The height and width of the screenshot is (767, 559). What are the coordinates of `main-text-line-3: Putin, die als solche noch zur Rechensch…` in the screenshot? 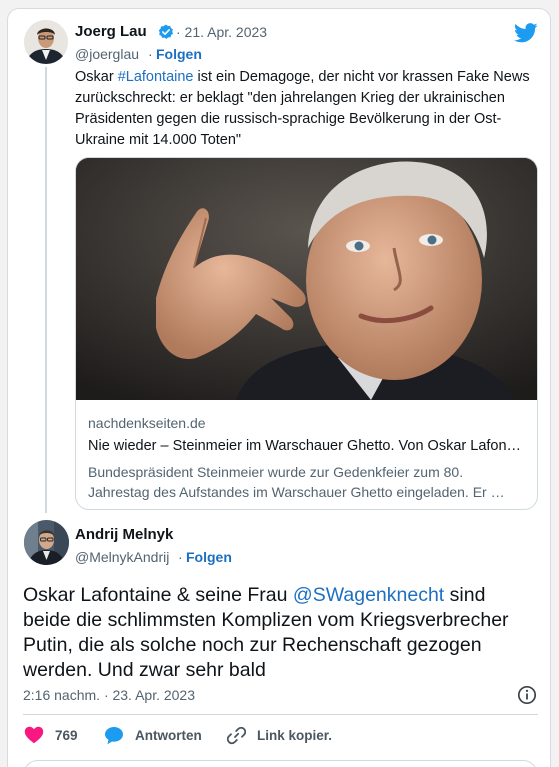 It's located at (252, 645).